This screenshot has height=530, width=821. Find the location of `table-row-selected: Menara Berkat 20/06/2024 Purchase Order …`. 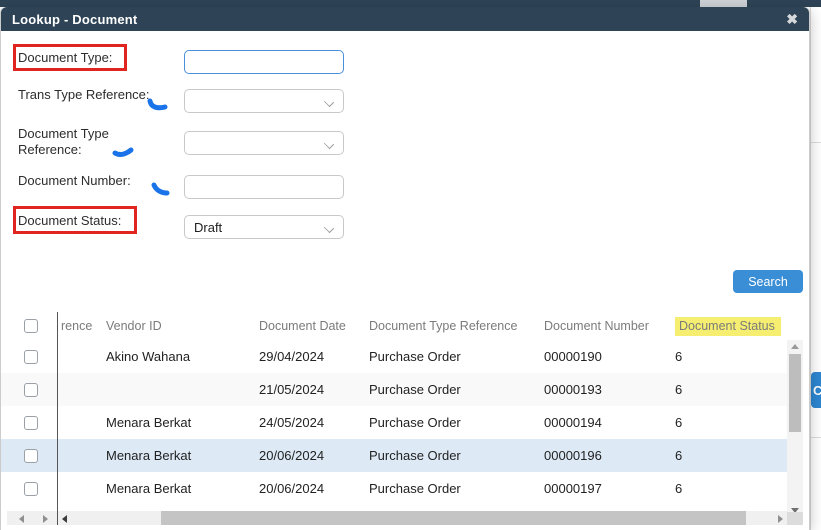

table-row-selected: Menara Berkat 20/06/2024 Purchase Order … is located at coordinates (394, 455).